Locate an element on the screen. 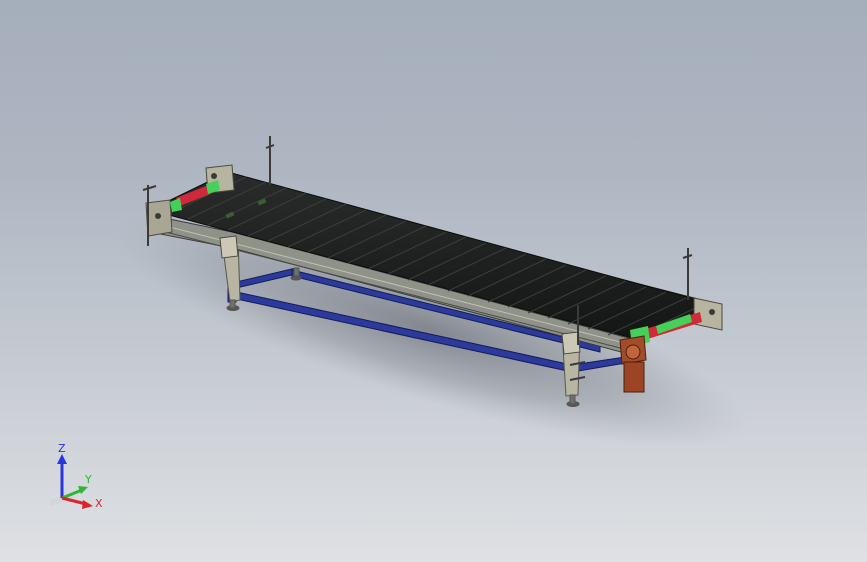 The width and height of the screenshot is (867, 562). drive-motor is located at coordinates (633, 364).